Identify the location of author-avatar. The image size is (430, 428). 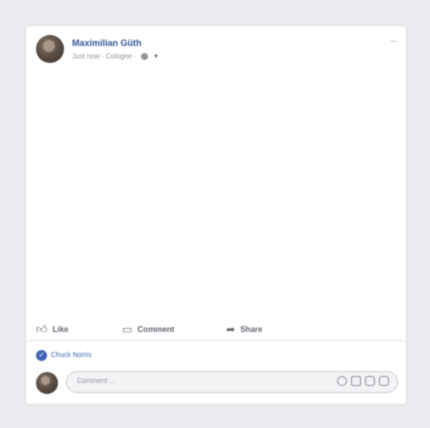
(50, 49).